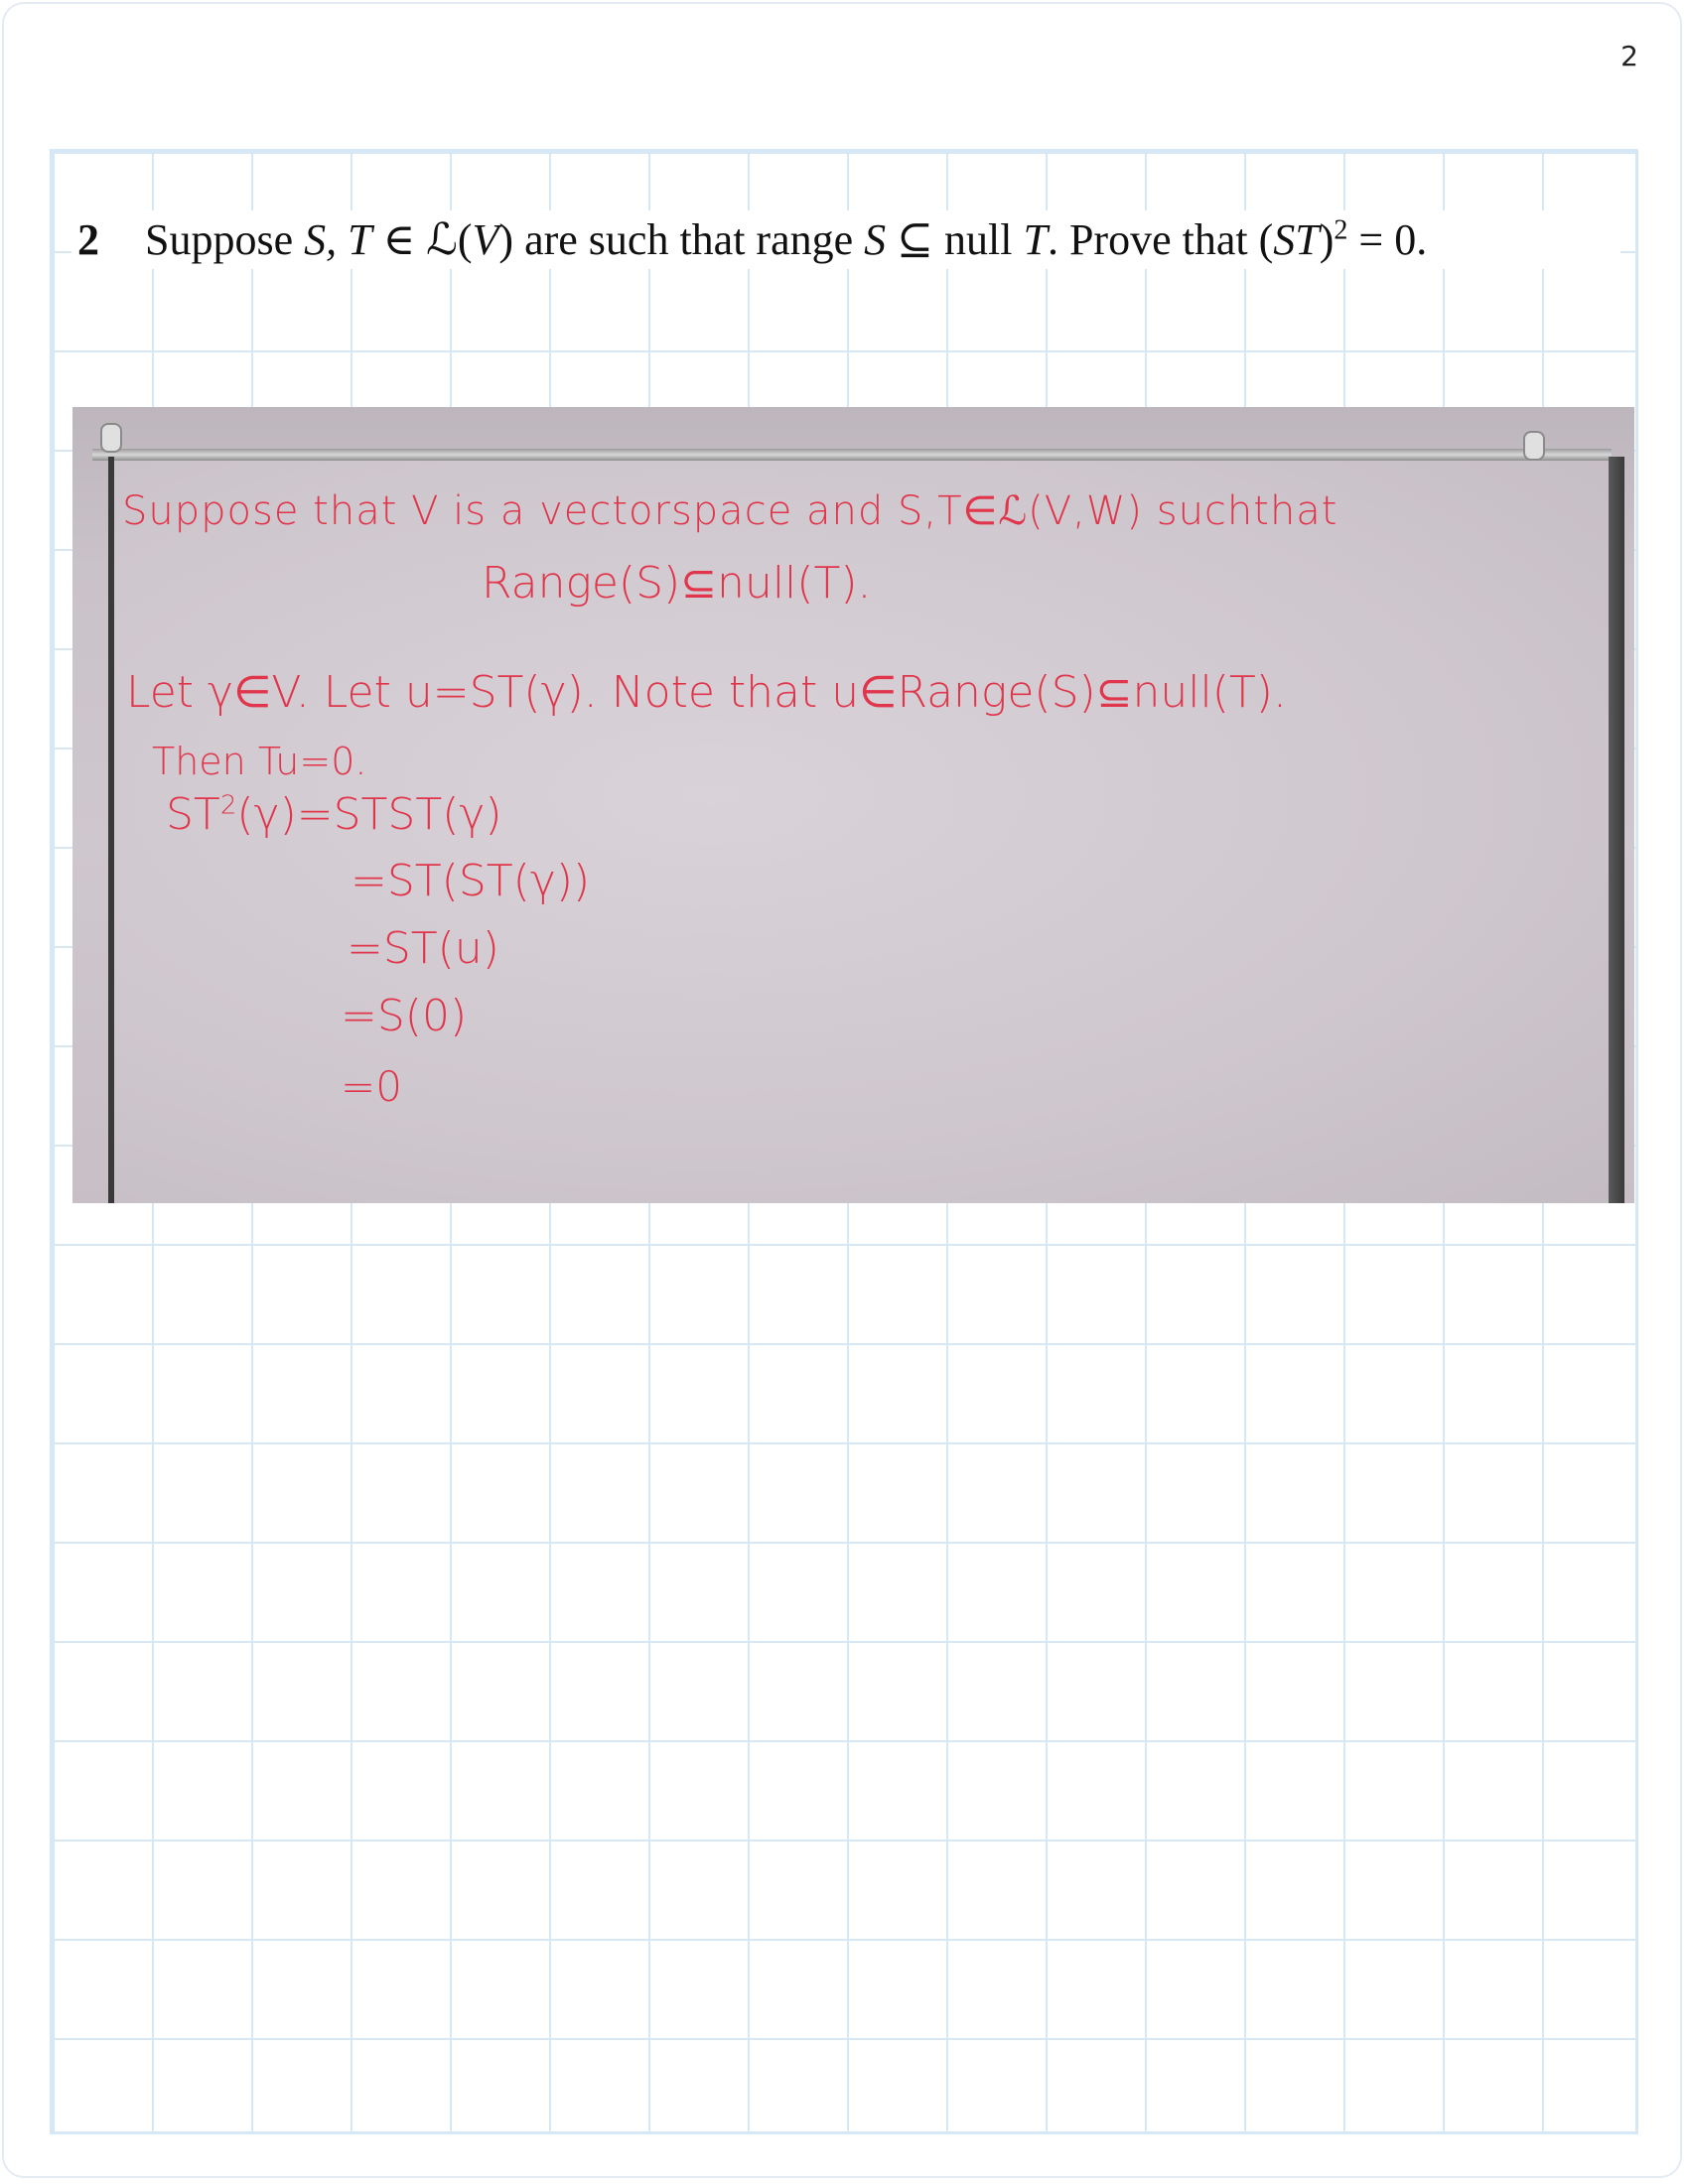  Describe the element at coordinates (1616, 830) in the screenshot. I see `whiteboard-right-frame` at that location.